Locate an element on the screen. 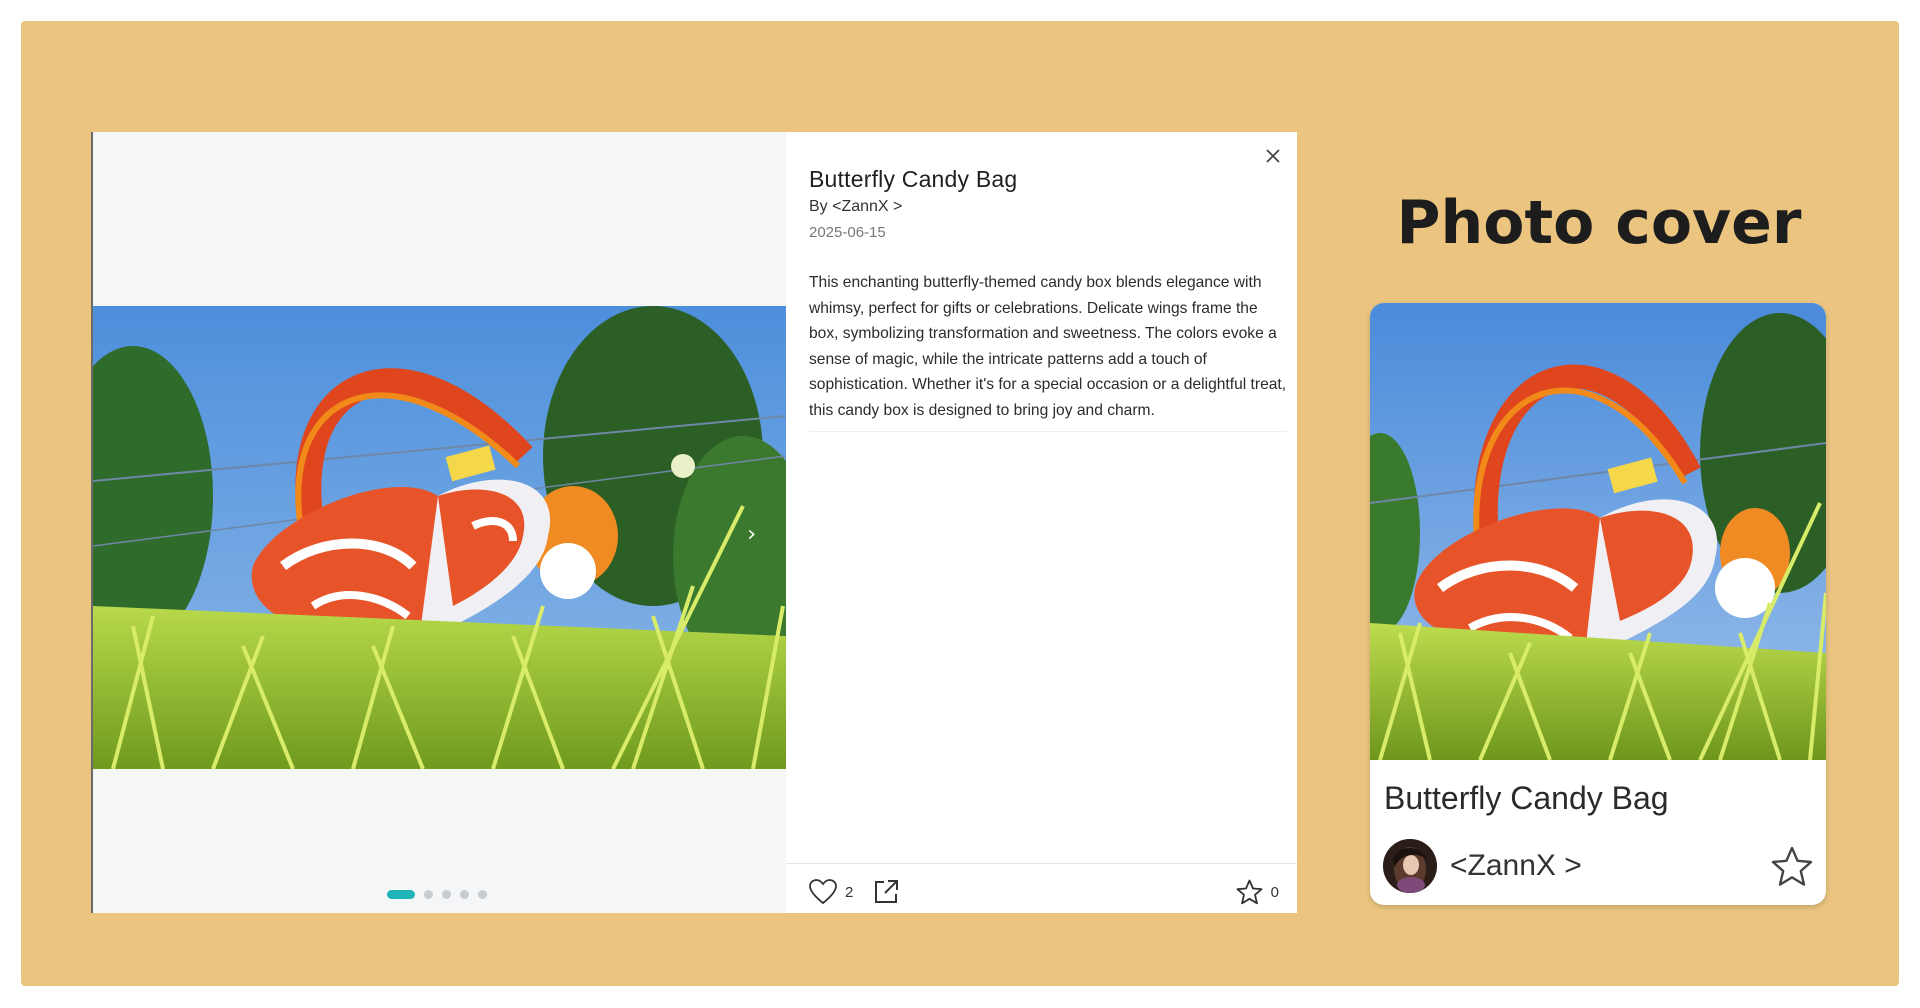 The width and height of the screenshot is (1920, 1008). share-icon is located at coordinates (886, 891).